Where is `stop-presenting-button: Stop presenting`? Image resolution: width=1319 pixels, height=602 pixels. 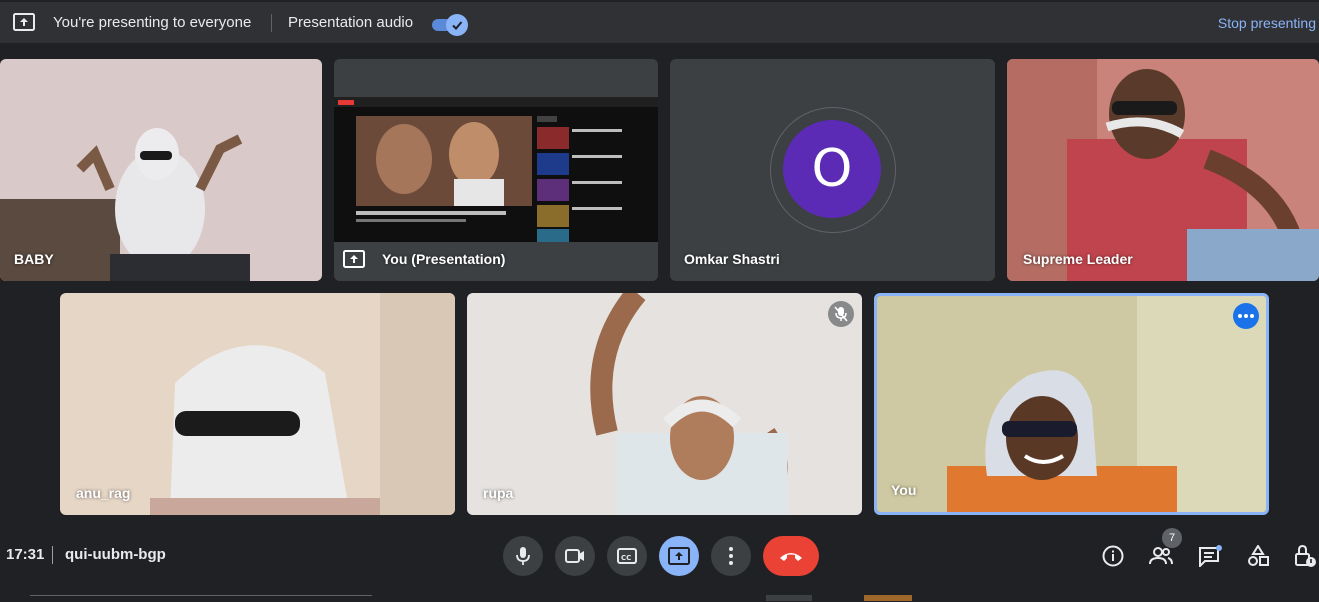
stop-presenting-button: Stop presenting is located at coordinates (1267, 23).